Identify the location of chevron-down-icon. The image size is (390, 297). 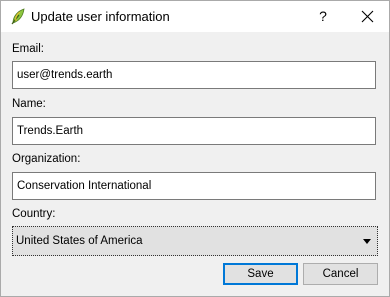
(367, 241).